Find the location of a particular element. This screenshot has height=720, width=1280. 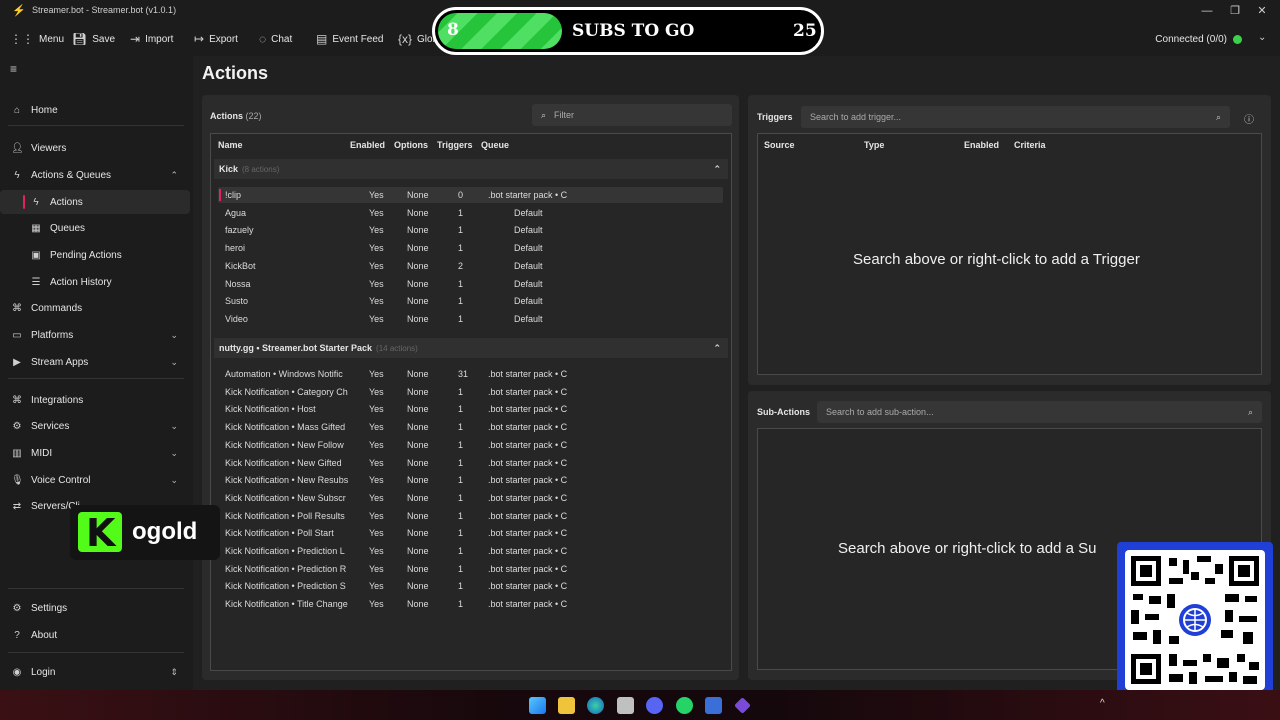

file-explorer-icon is located at coordinates (566, 705).